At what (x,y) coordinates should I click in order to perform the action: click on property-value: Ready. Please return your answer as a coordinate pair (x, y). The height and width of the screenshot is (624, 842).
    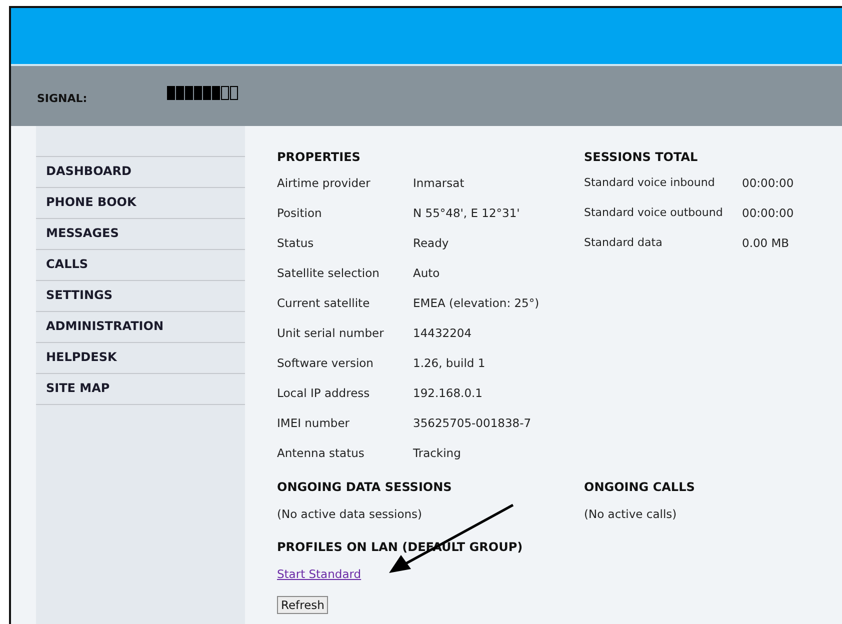
    Looking at the image, I should click on (431, 243).